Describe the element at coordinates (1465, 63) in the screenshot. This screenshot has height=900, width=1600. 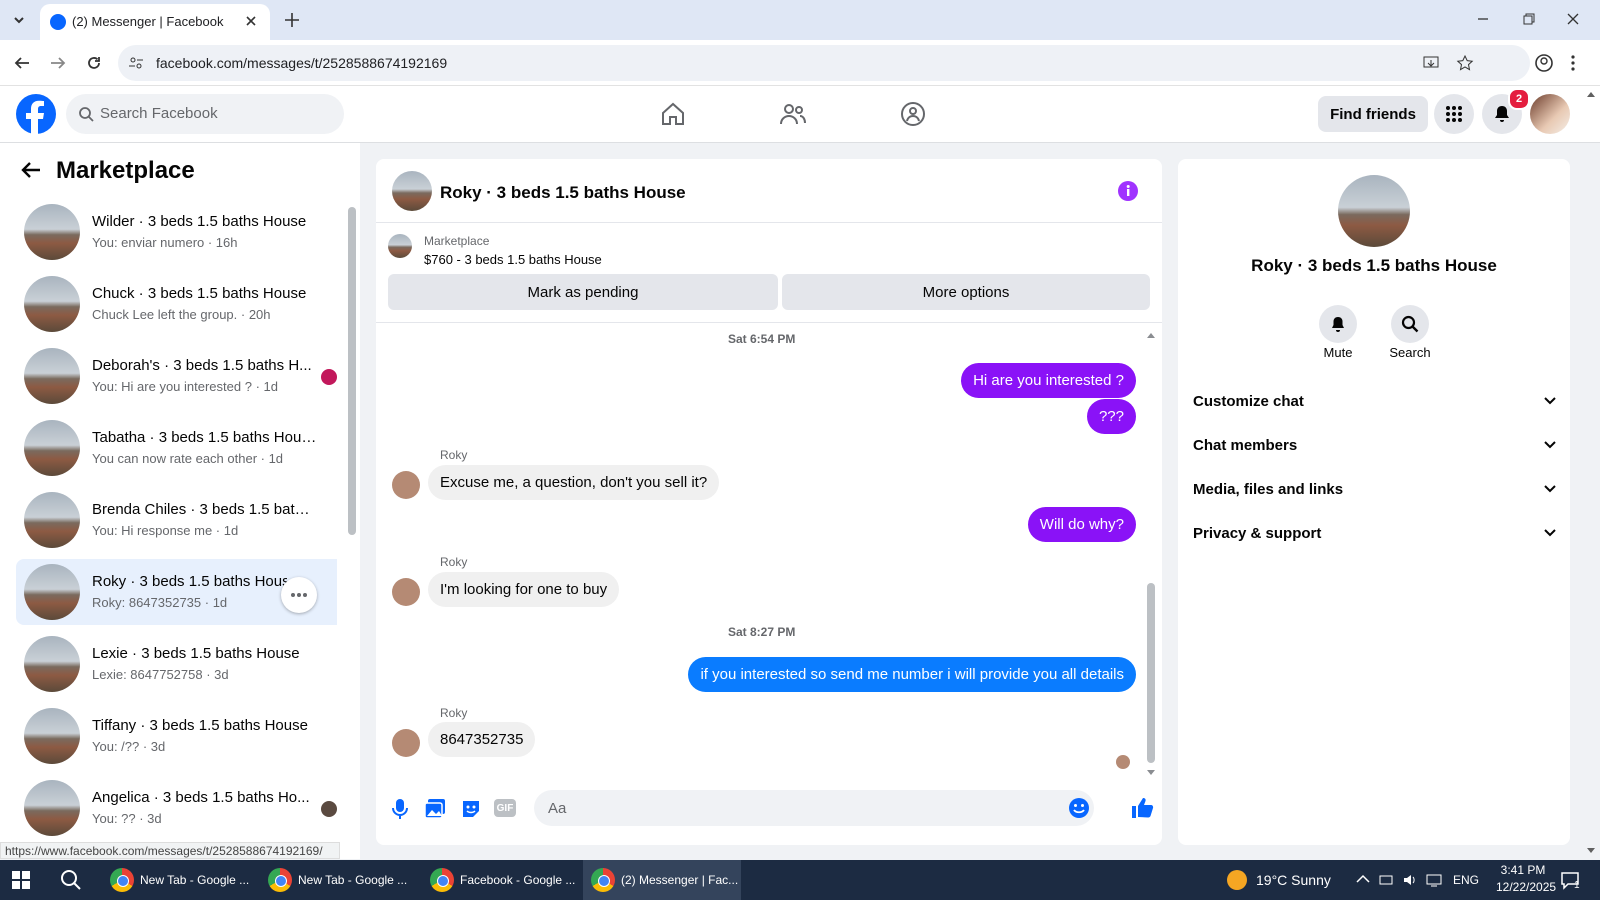
I see `bookmark-star-icon` at that location.